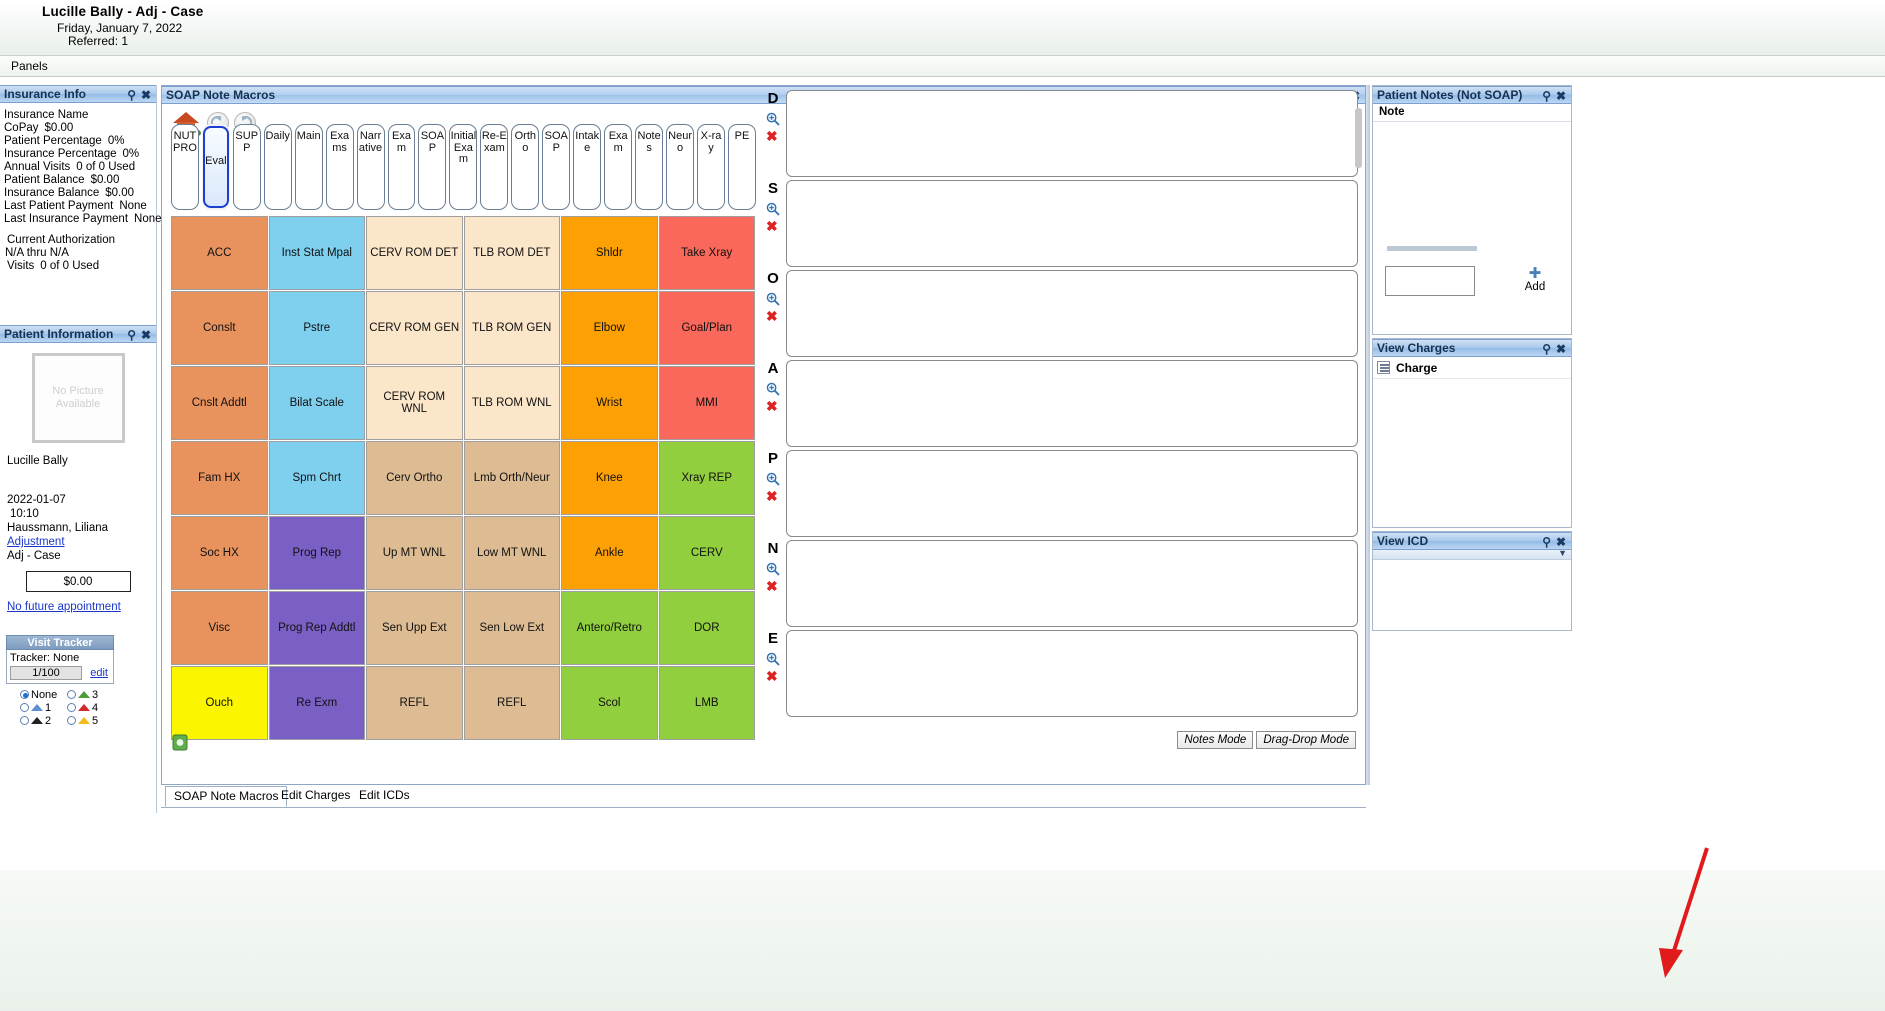 This screenshot has height=1011, width=1885. I want to click on macro-button: Prog Rep, so click(316, 553).